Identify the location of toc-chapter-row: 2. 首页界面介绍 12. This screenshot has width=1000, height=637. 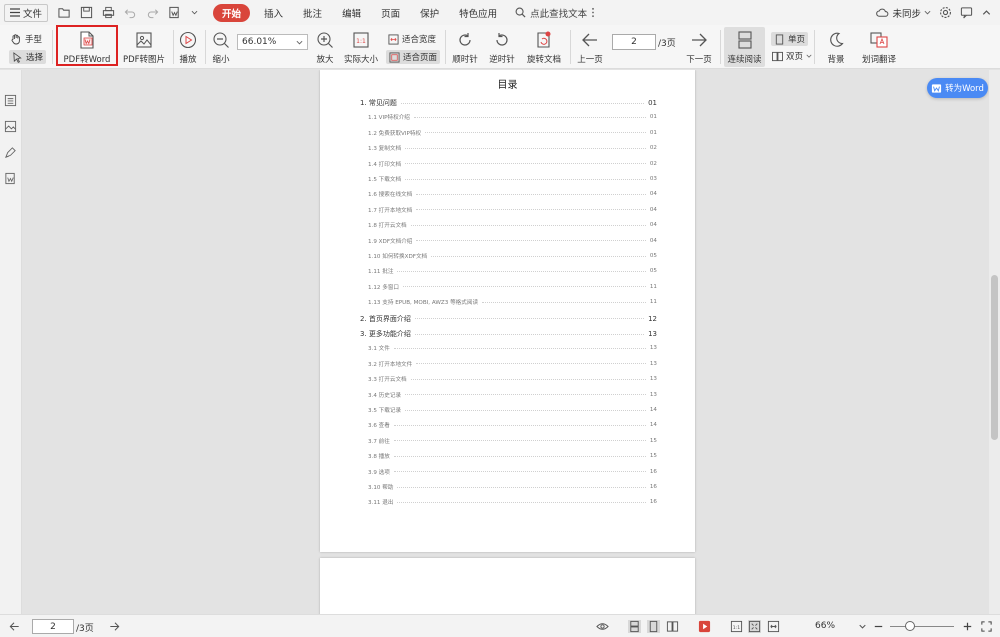
(508, 319).